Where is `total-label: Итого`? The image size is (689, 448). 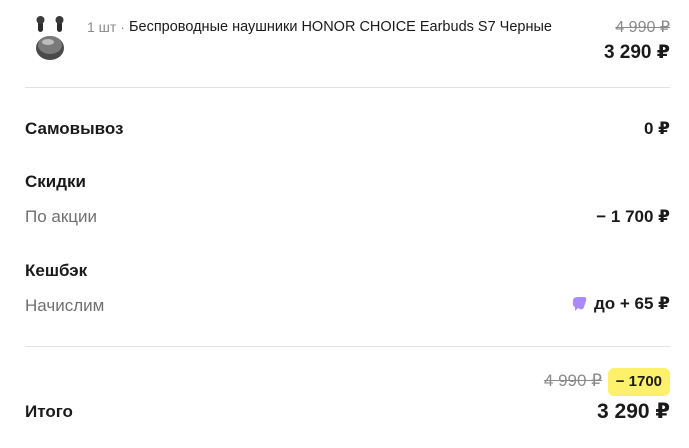 total-label: Итого is located at coordinates (49, 411).